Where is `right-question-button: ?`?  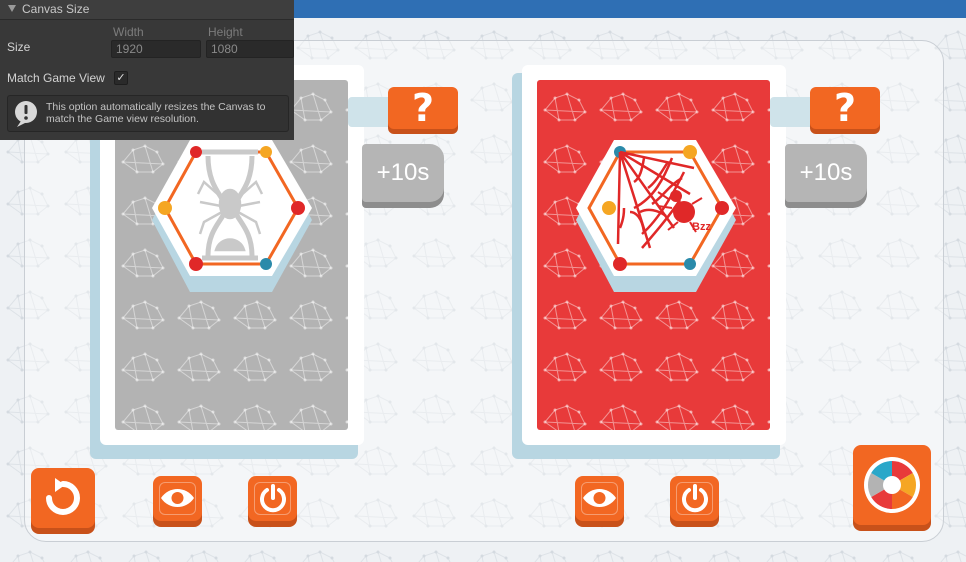
right-question-button: ? is located at coordinates (845, 108).